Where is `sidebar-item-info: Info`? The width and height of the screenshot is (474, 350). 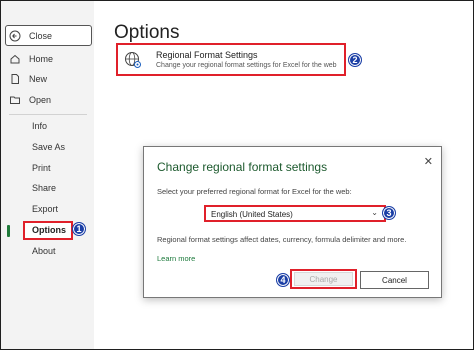 sidebar-item-info: Info is located at coordinates (39, 126).